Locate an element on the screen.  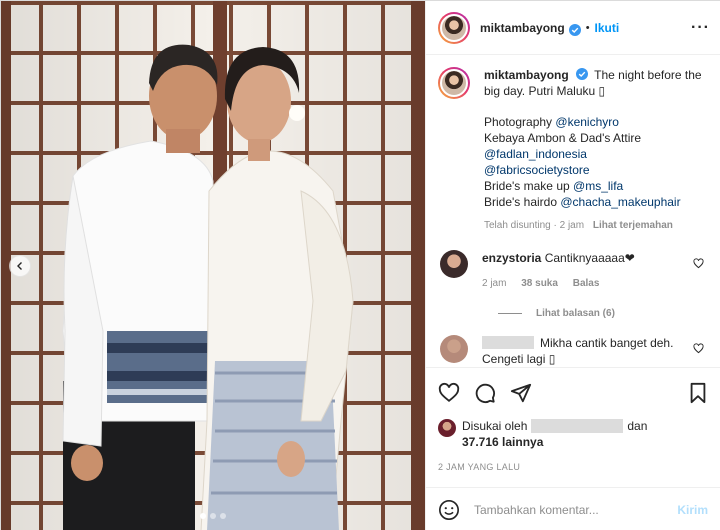
comment-input is located at coordinates (576, 509).